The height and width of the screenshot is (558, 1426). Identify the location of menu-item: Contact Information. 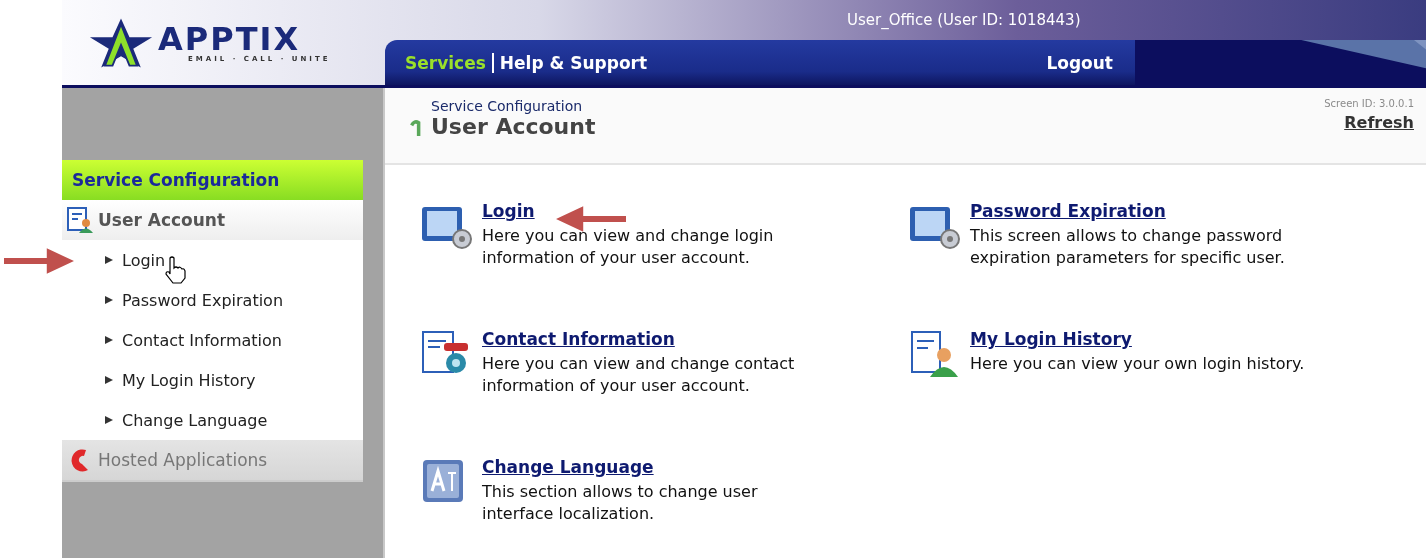
(212, 340).